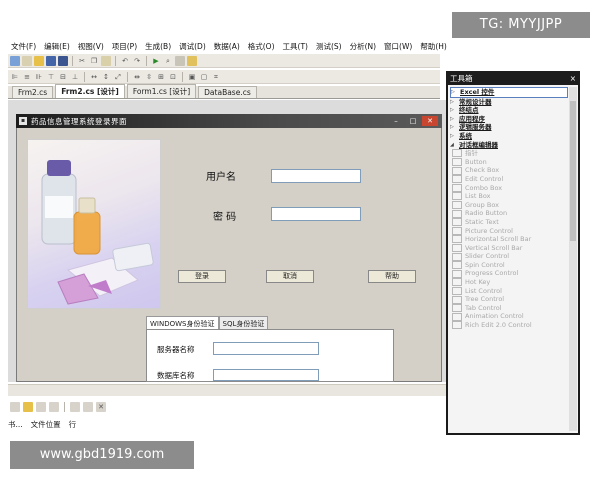 Image resolution: width=600 pixels, height=480 pixels. Describe the element at coordinates (509, 222) in the screenshot. I see `toolbox-item: Static Text` at that location.